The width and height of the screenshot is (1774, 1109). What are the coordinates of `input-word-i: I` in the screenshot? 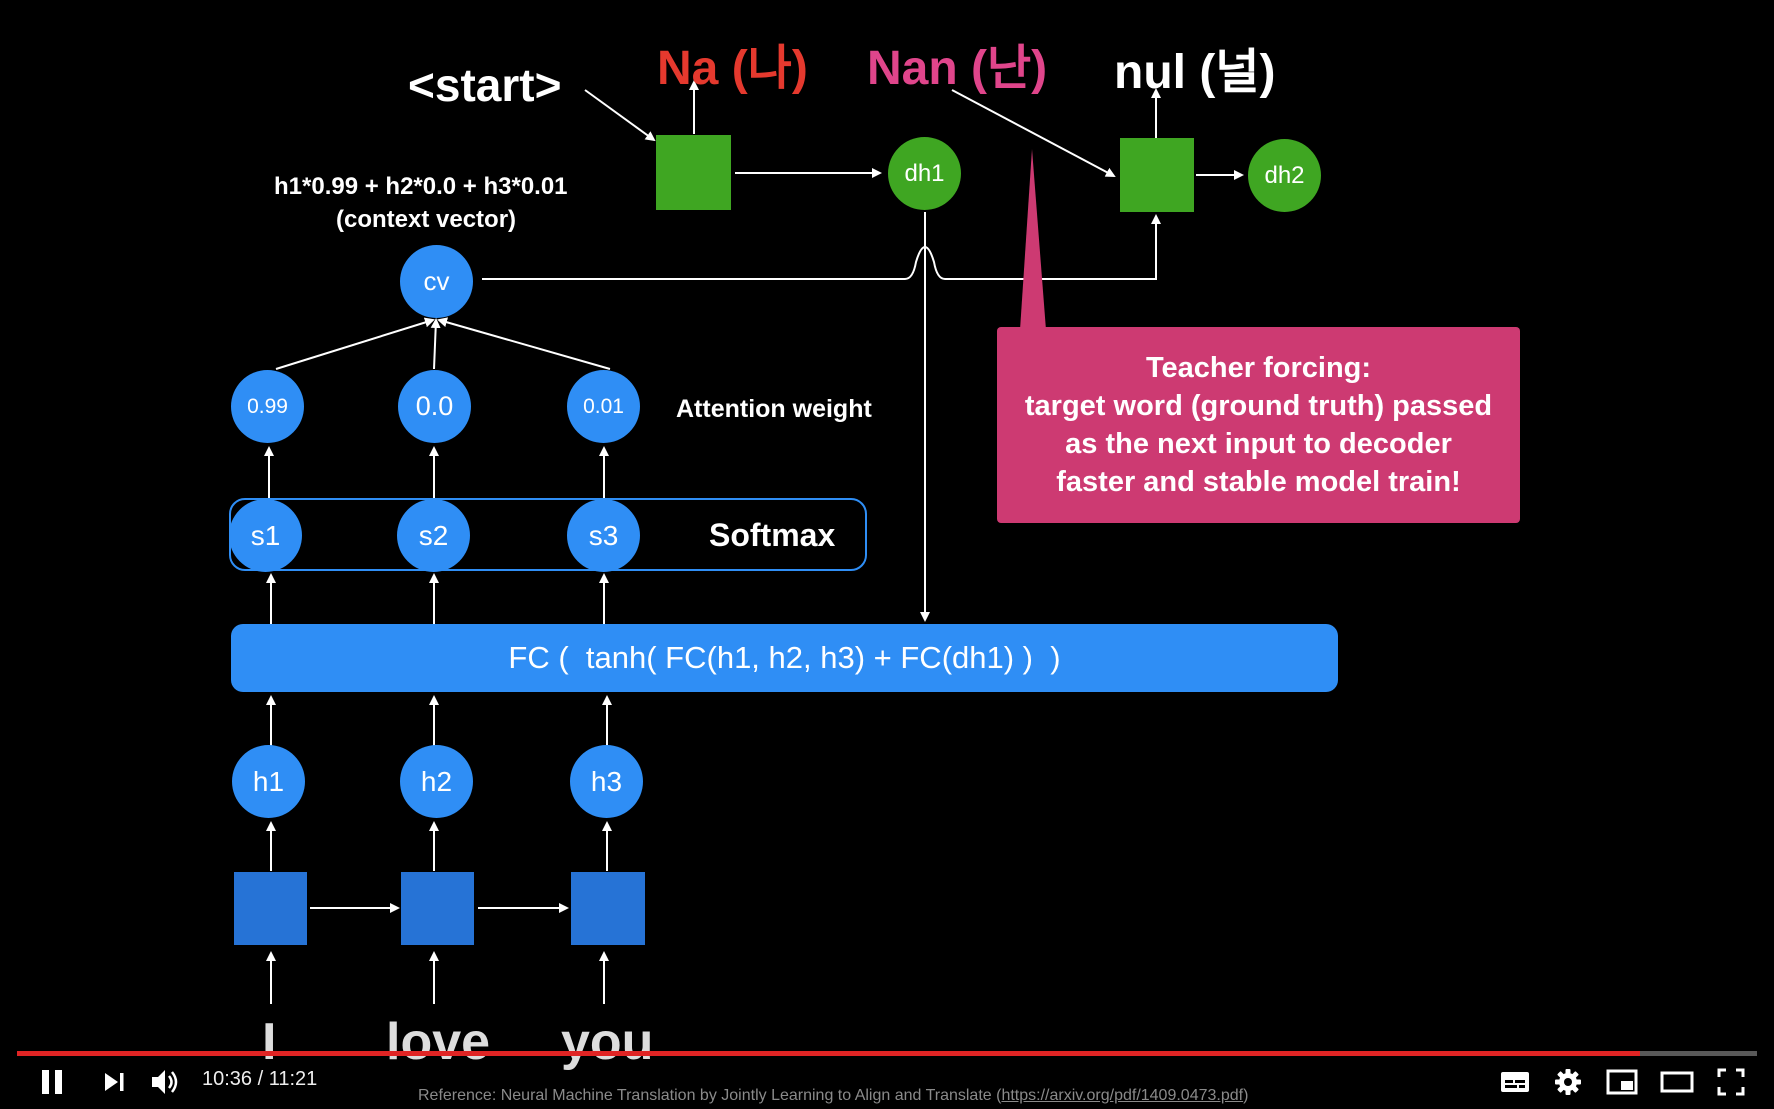 It's located at (269, 1042).